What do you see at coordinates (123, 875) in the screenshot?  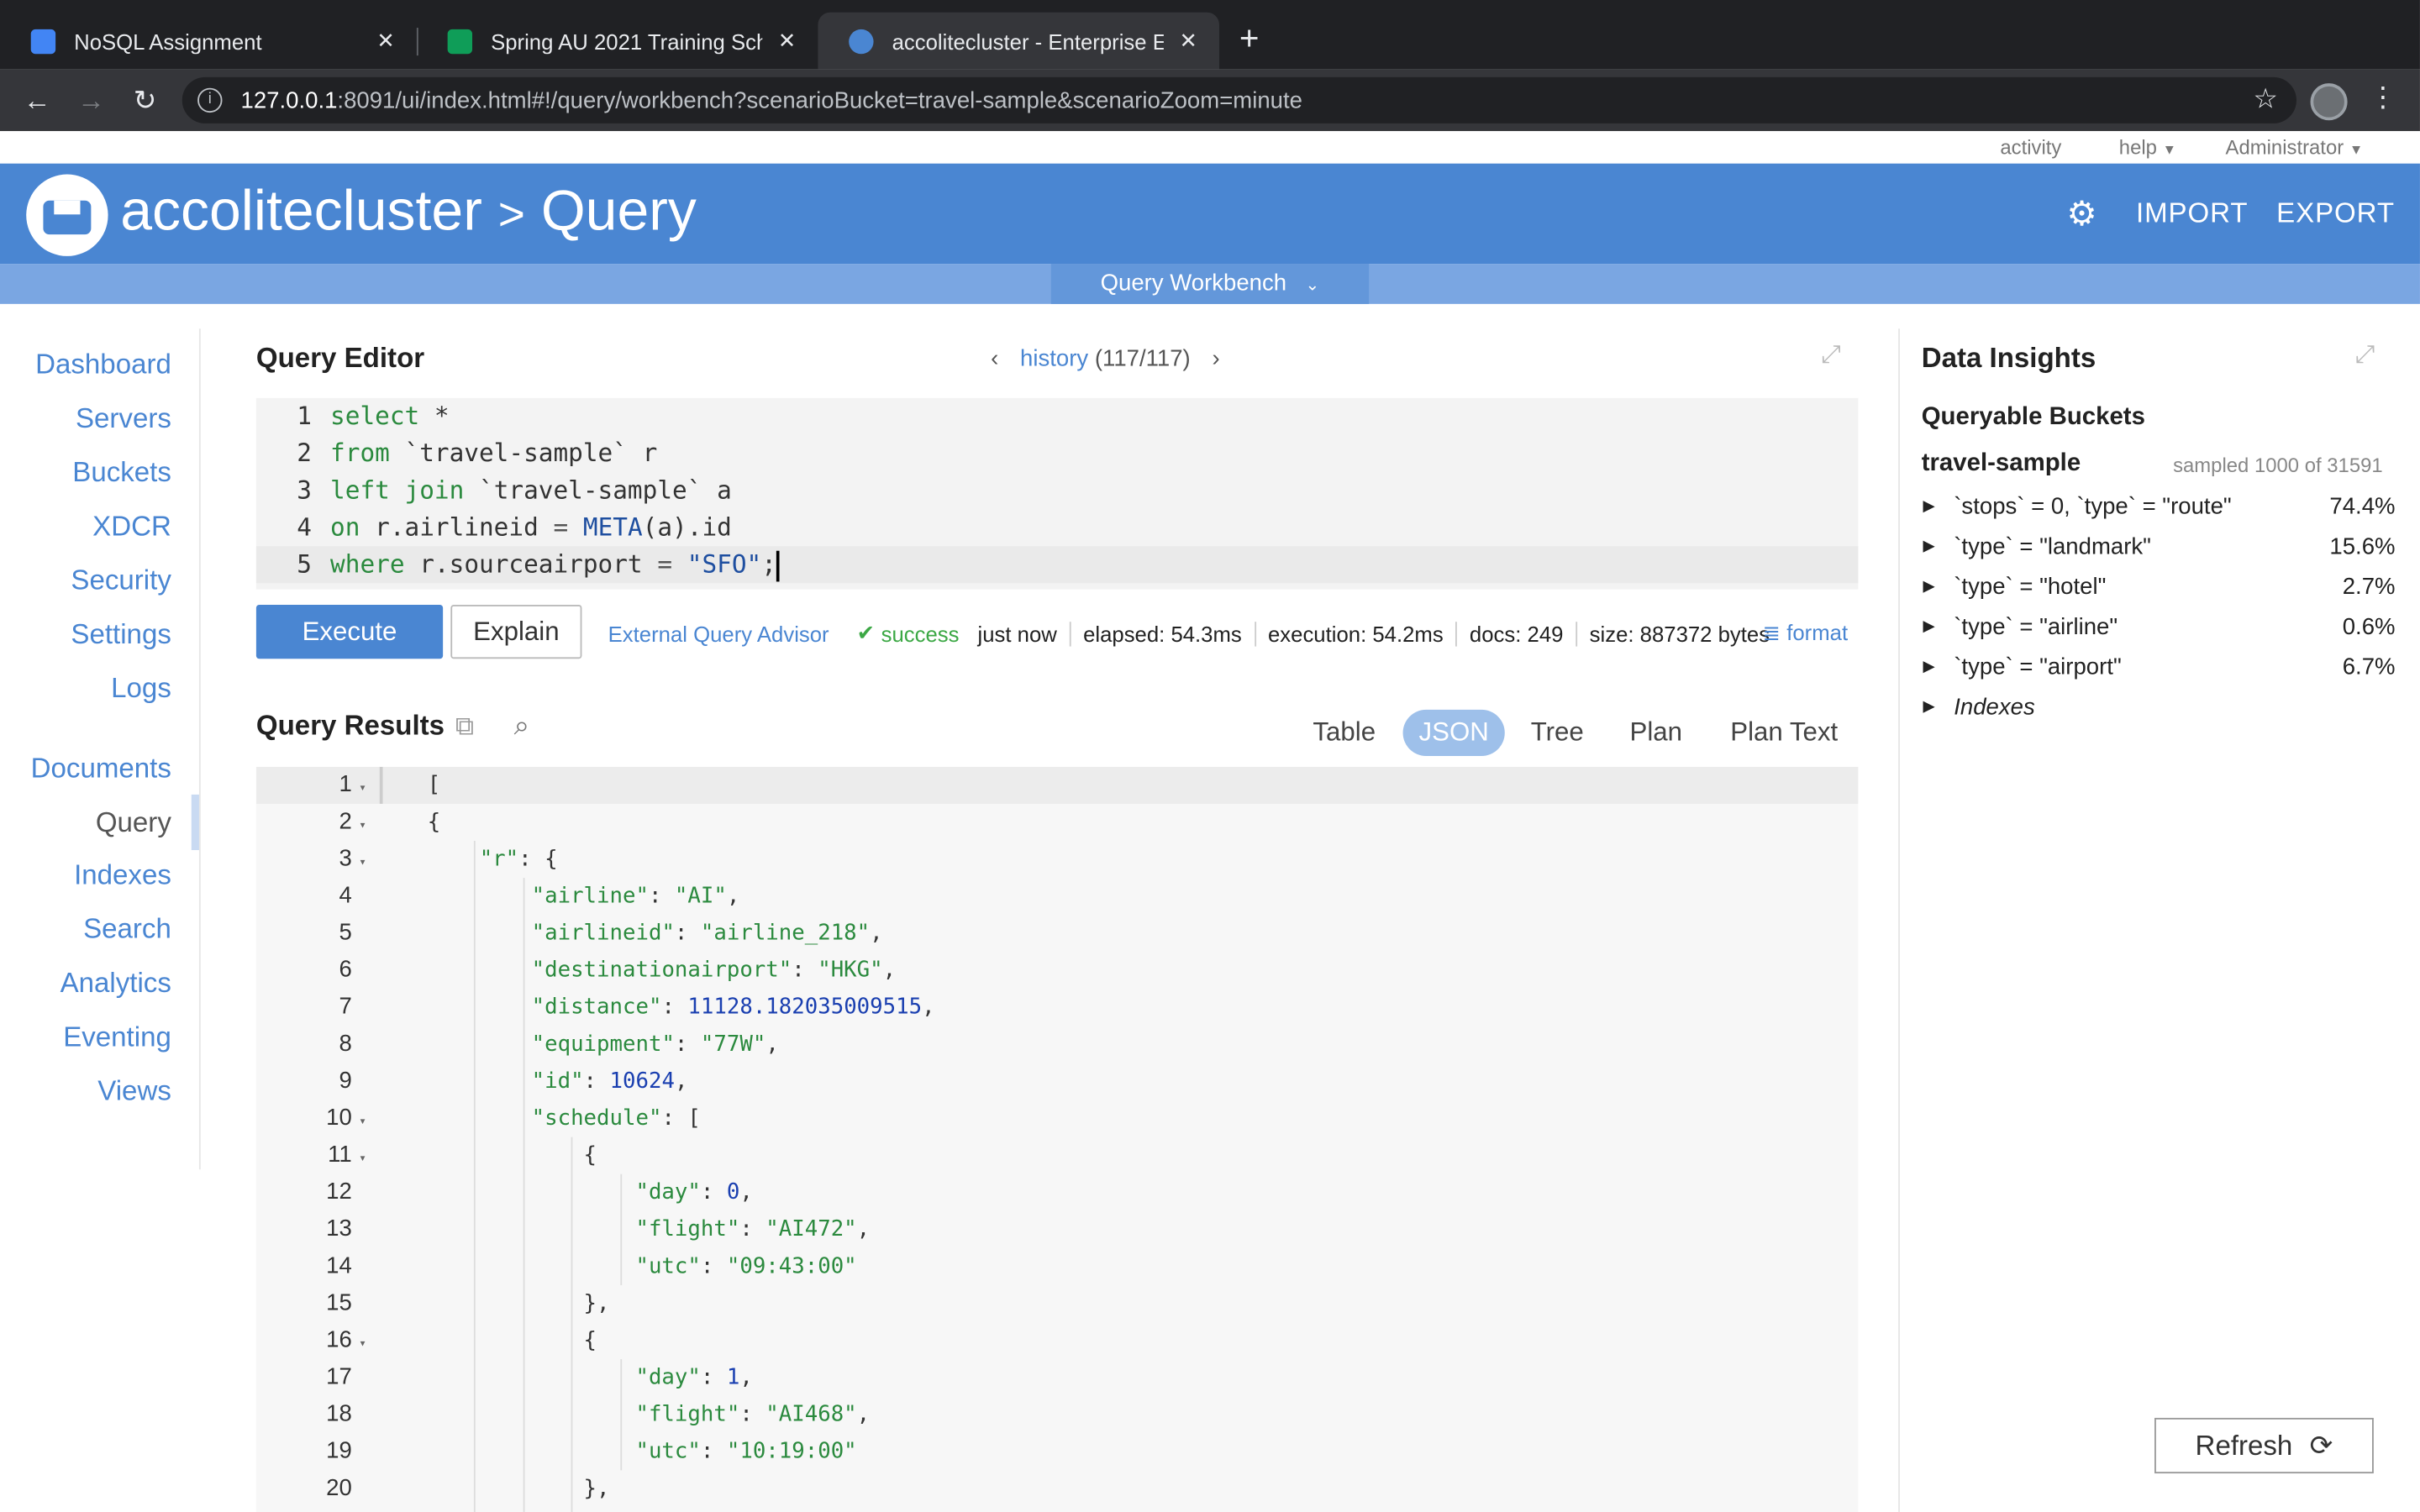 I see `nav-indexes: Indexes` at bounding box center [123, 875].